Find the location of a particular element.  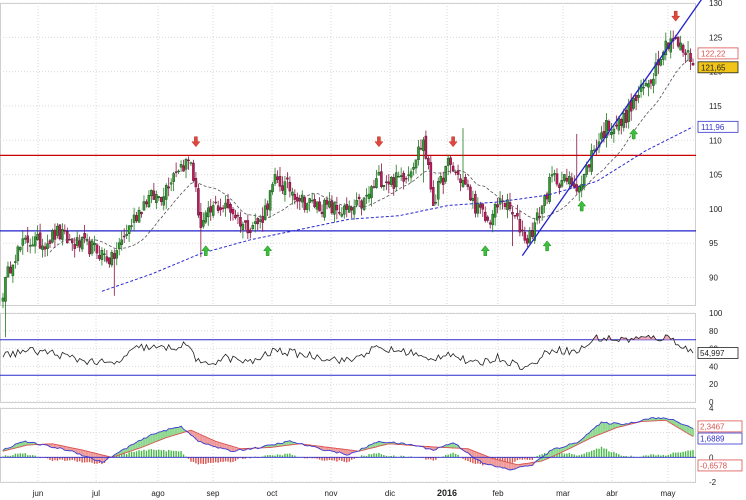

macd-tick-label: 4 is located at coordinates (711, 408).